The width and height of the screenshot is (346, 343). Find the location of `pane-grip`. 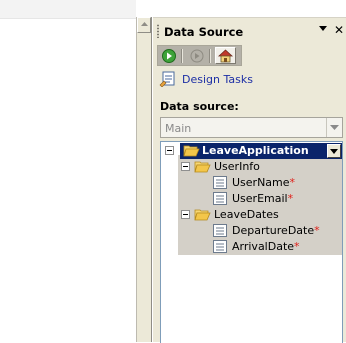

pane-grip is located at coordinates (158, 31).